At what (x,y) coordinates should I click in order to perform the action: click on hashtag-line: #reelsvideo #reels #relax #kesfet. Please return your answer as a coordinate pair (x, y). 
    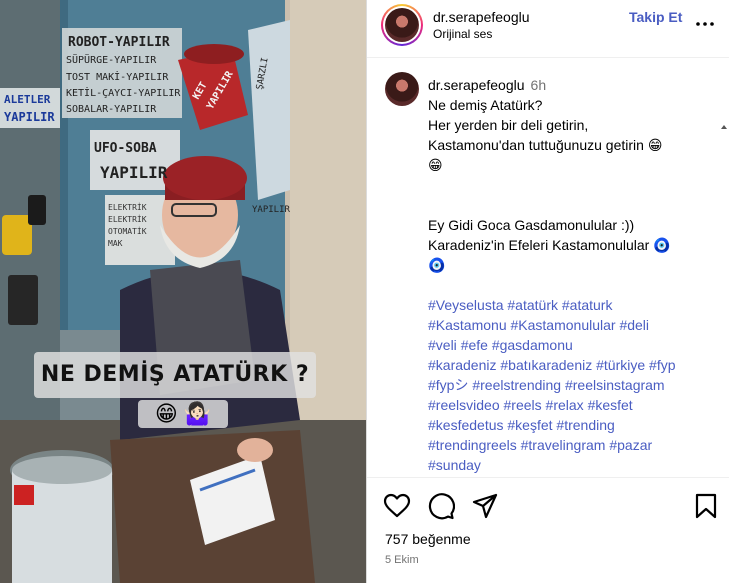
    Looking at the image, I should click on (573, 405).